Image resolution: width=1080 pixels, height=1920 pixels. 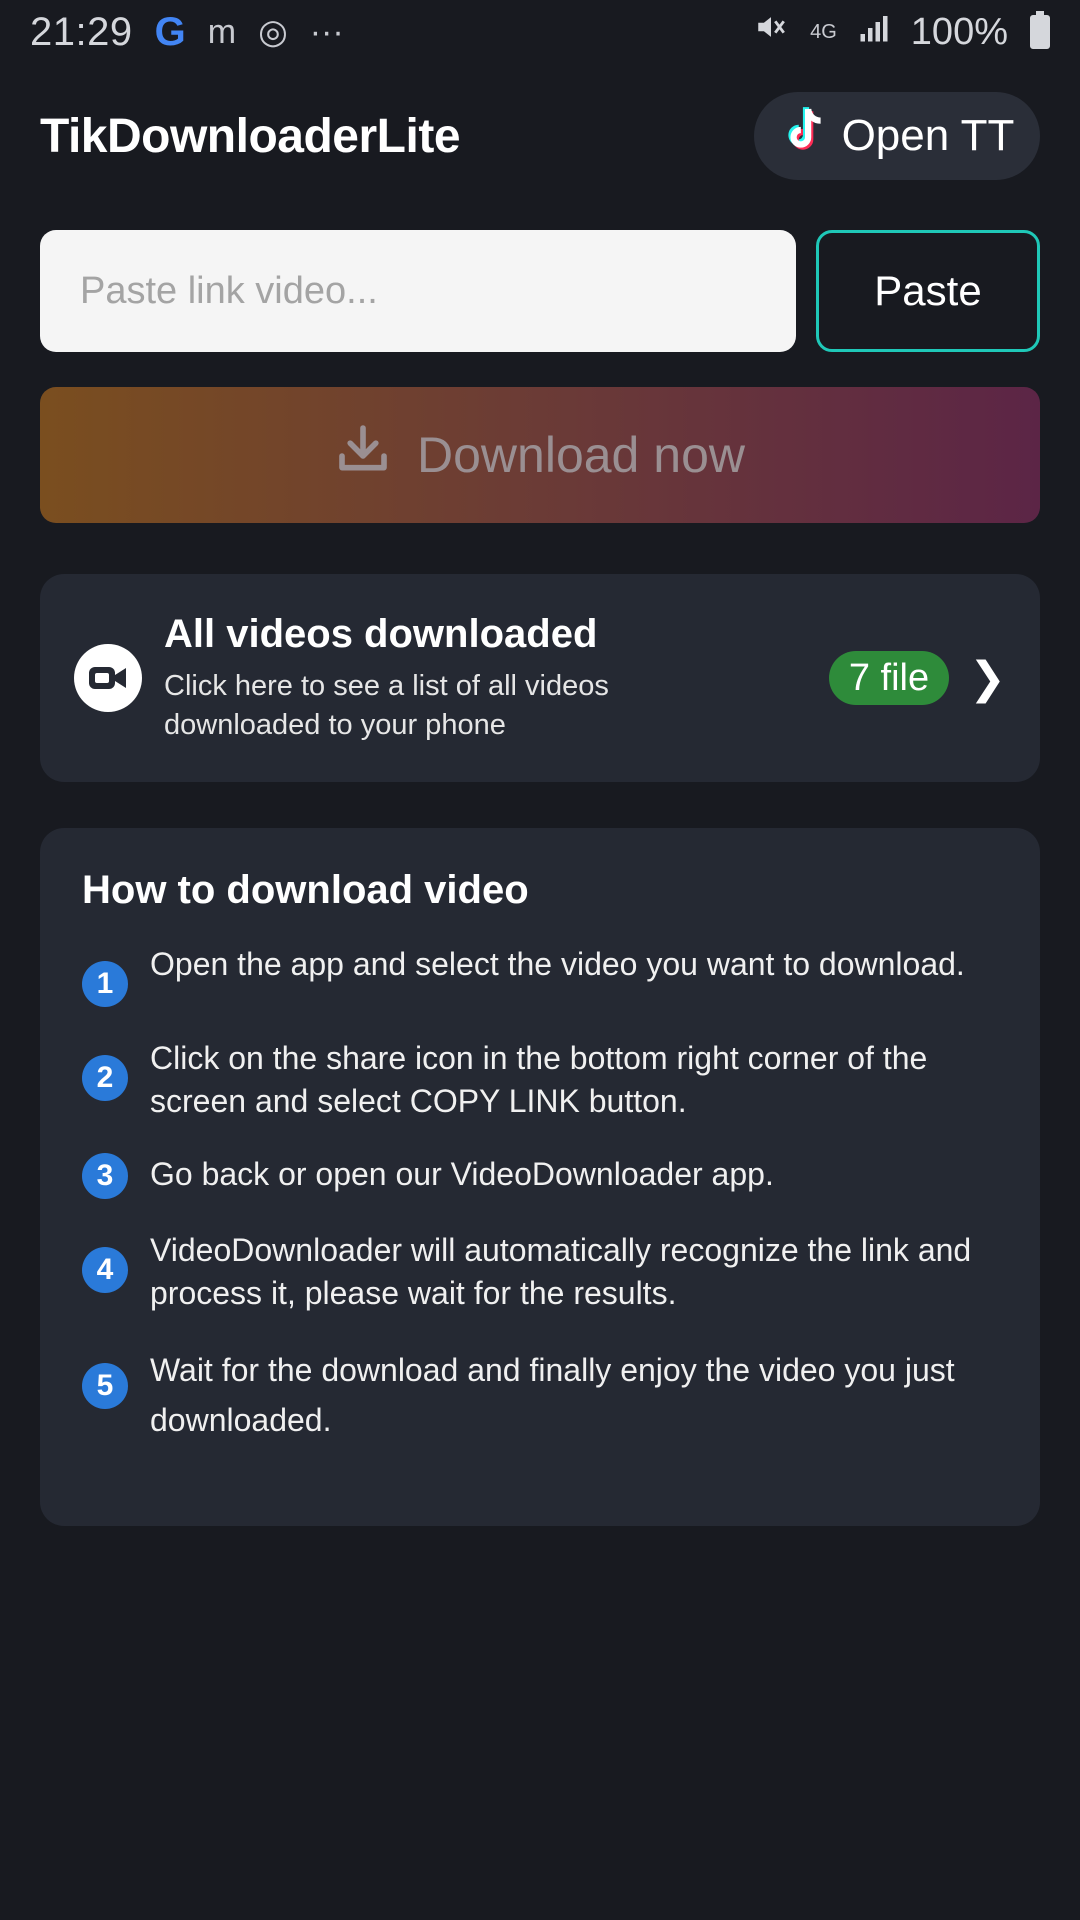 I want to click on step-number-badge: 1, so click(x=105, y=984).